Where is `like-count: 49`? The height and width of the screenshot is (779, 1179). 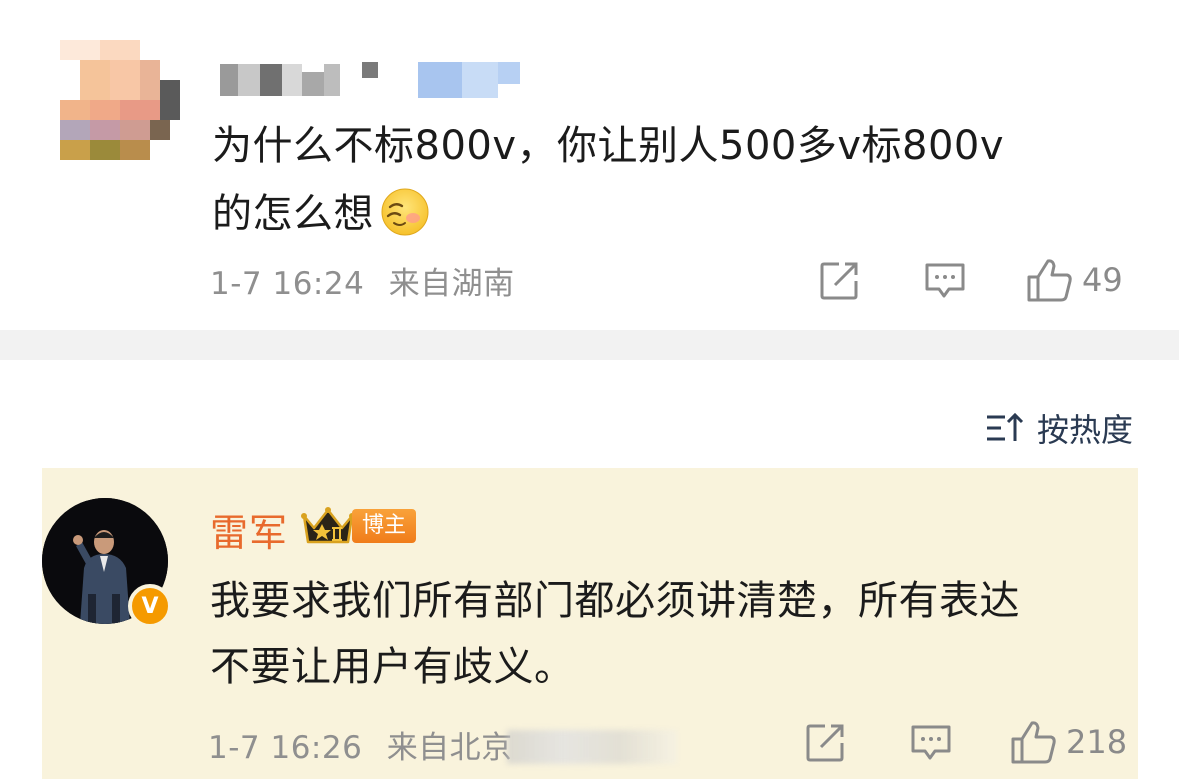
like-count: 49 is located at coordinates (1102, 280).